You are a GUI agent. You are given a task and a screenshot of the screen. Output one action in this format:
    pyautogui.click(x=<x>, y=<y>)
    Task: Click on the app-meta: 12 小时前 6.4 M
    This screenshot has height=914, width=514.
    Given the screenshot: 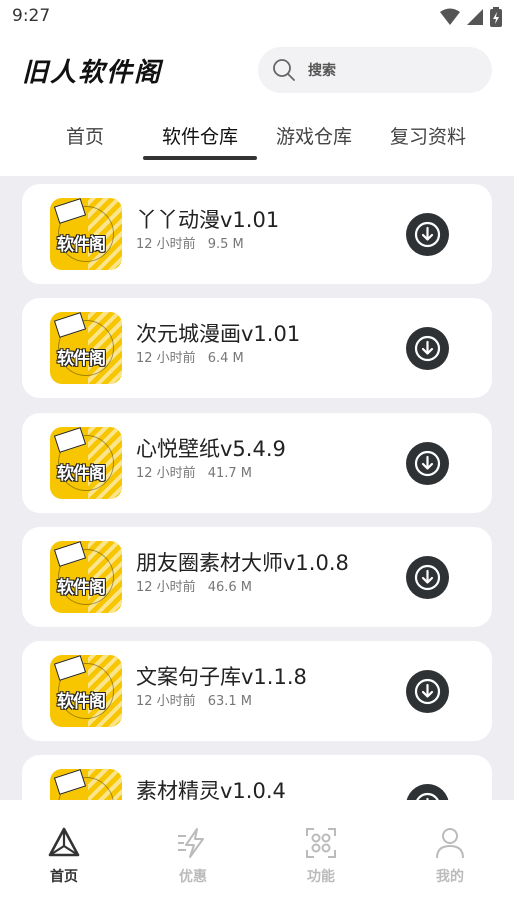 What is the action you would take?
    pyautogui.click(x=190, y=356)
    